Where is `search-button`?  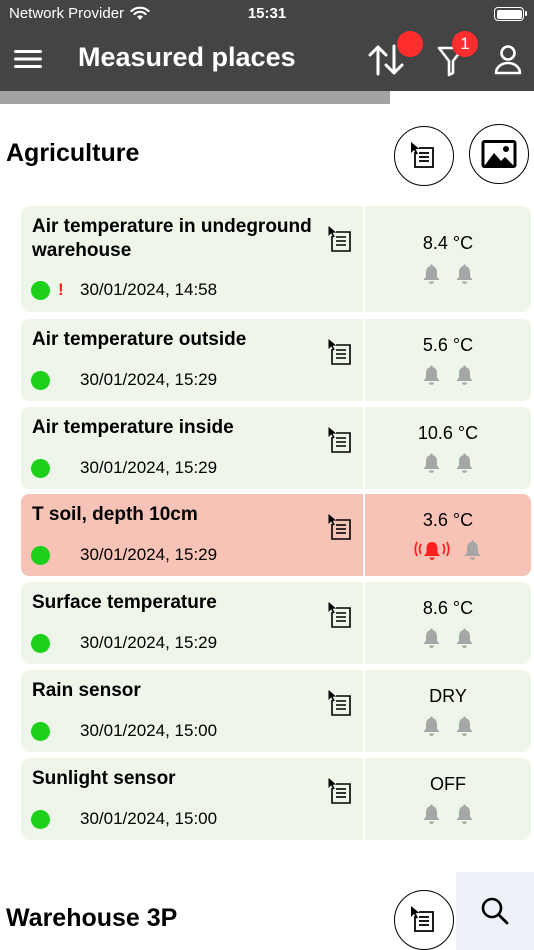 search-button is located at coordinates (495, 911).